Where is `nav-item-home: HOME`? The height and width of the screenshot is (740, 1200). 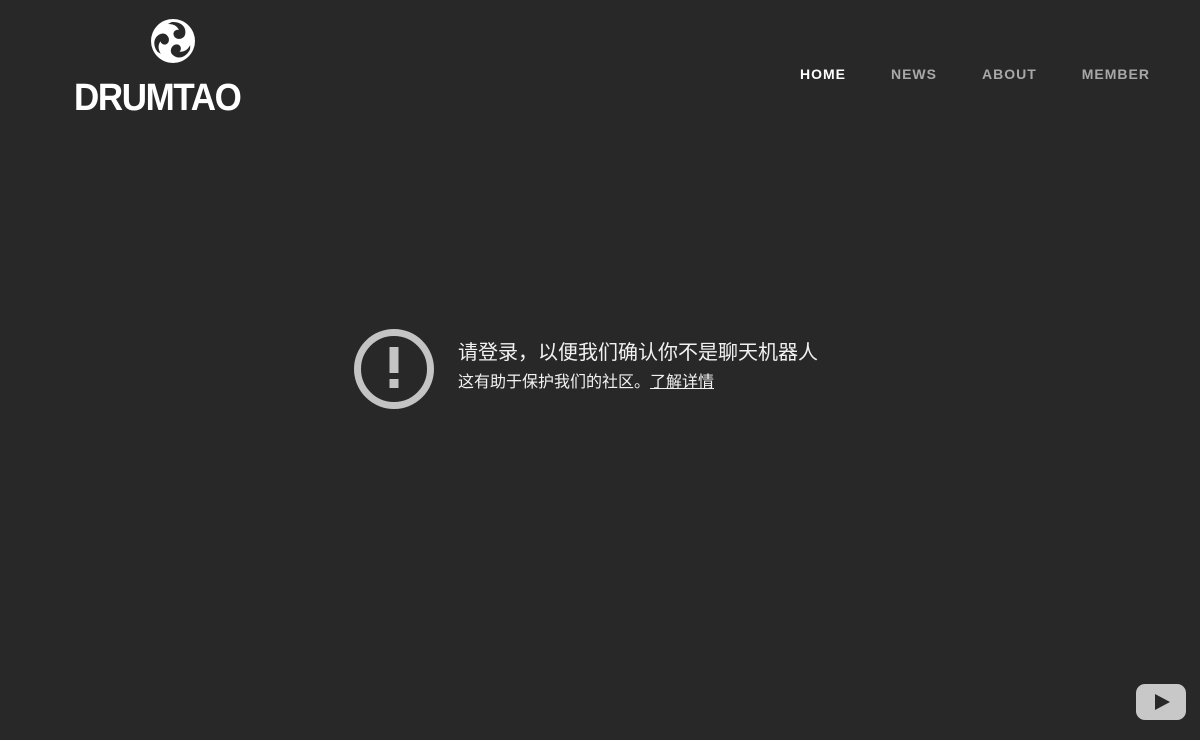 nav-item-home: HOME is located at coordinates (823, 74).